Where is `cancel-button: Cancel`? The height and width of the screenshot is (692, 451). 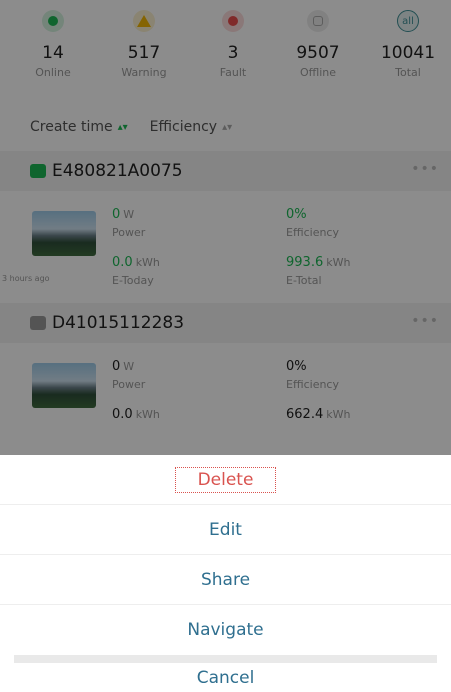
cancel-button: Cancel is located at coordinates (225, 677).